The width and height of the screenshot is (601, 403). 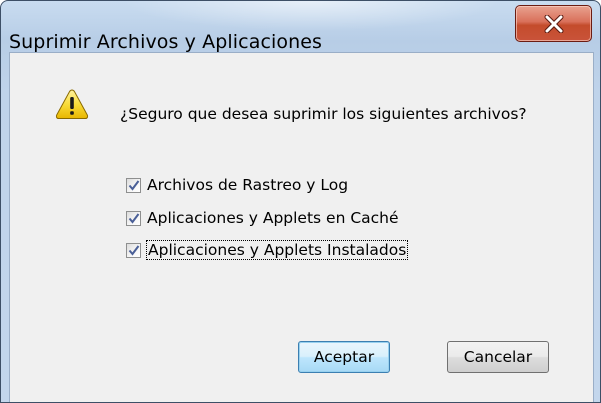 What do you see at coordinates (248, 185) in the screenshot?
I see `checkbox-label: Archivos de Rastreo y Log` at bounding box center [248, 185].